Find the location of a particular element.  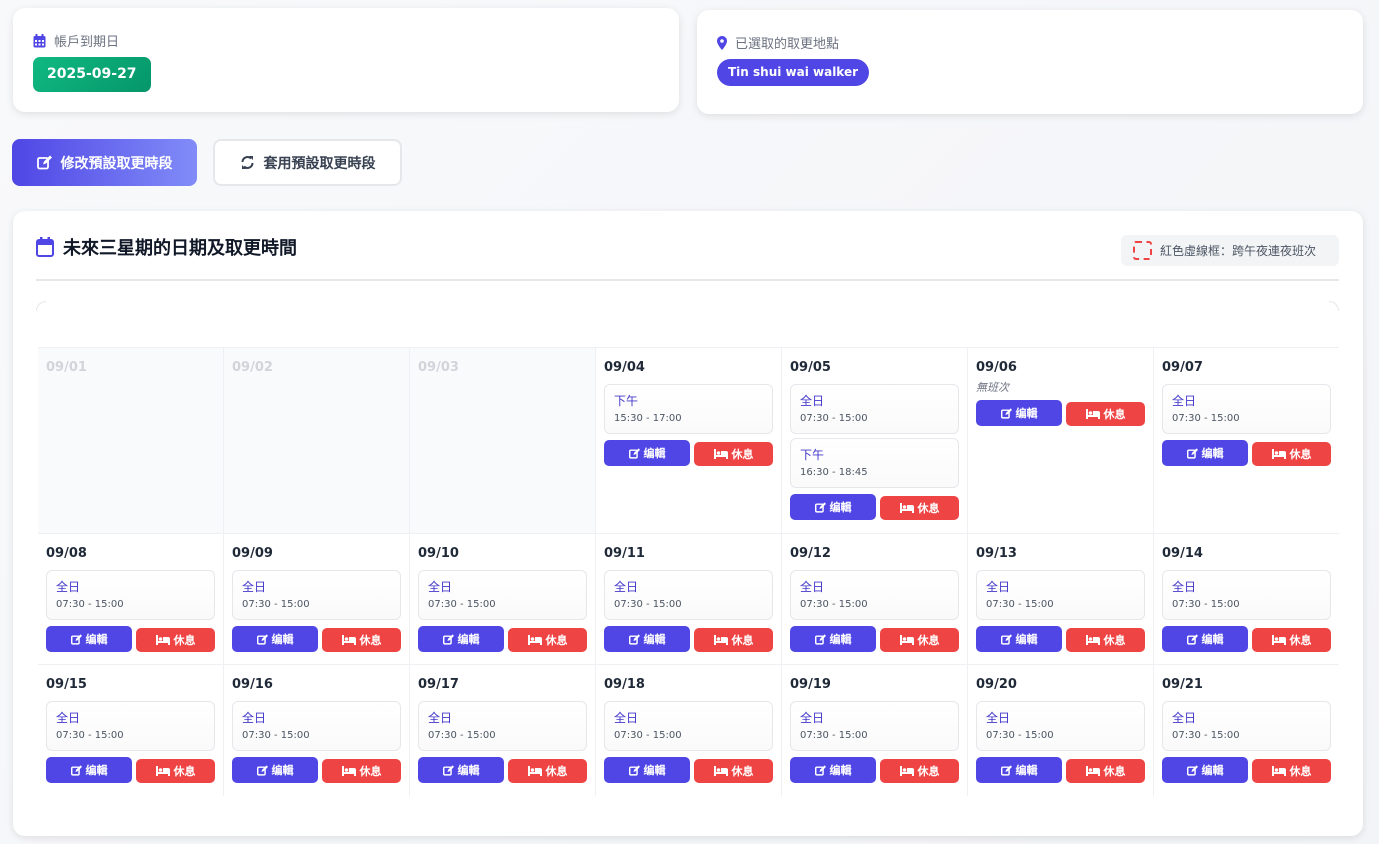

apply-default-shifts-button: 套用預設取更時段 is located at coordinates (307, 162).